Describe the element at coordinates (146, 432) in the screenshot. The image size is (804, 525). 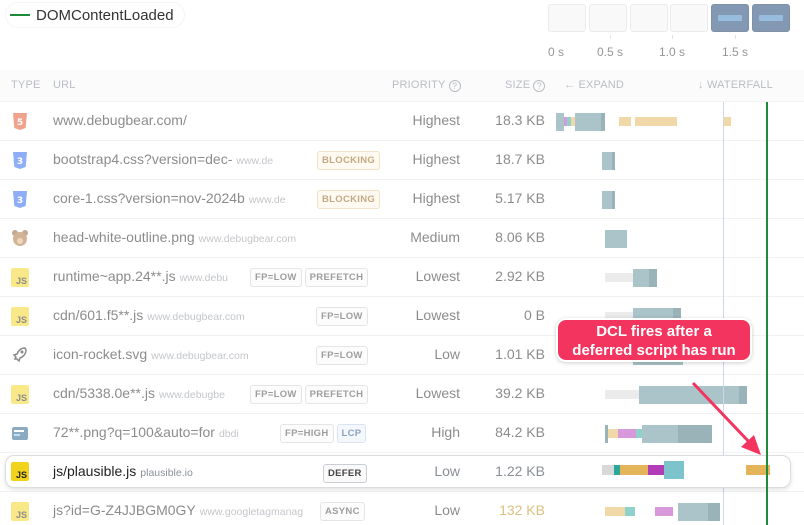
I see `request-url: 72**.png?q=100&auto=for dbdi` at that location.